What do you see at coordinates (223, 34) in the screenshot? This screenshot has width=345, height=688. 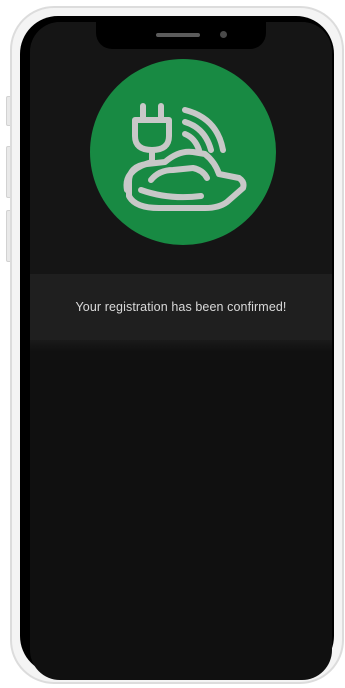 I see `front-camera` at bounding box center [223, 34].